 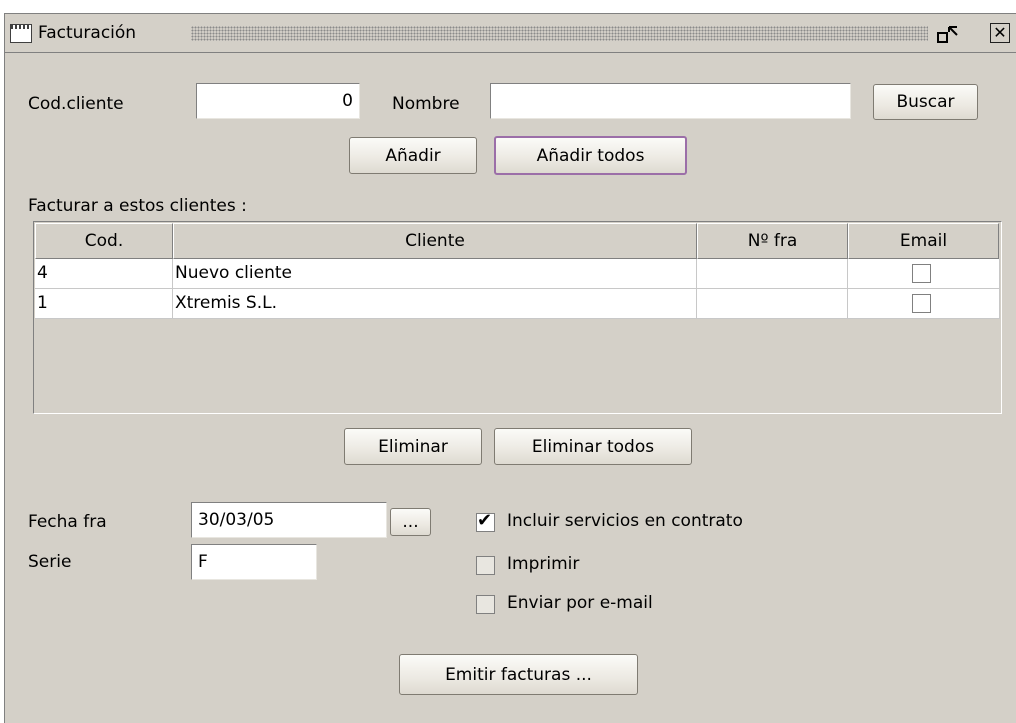 What do you see at coordinates (413, 446) in the screenshot?
I see `eliminar-button: Eliminar` at bounding box center [413, 446].